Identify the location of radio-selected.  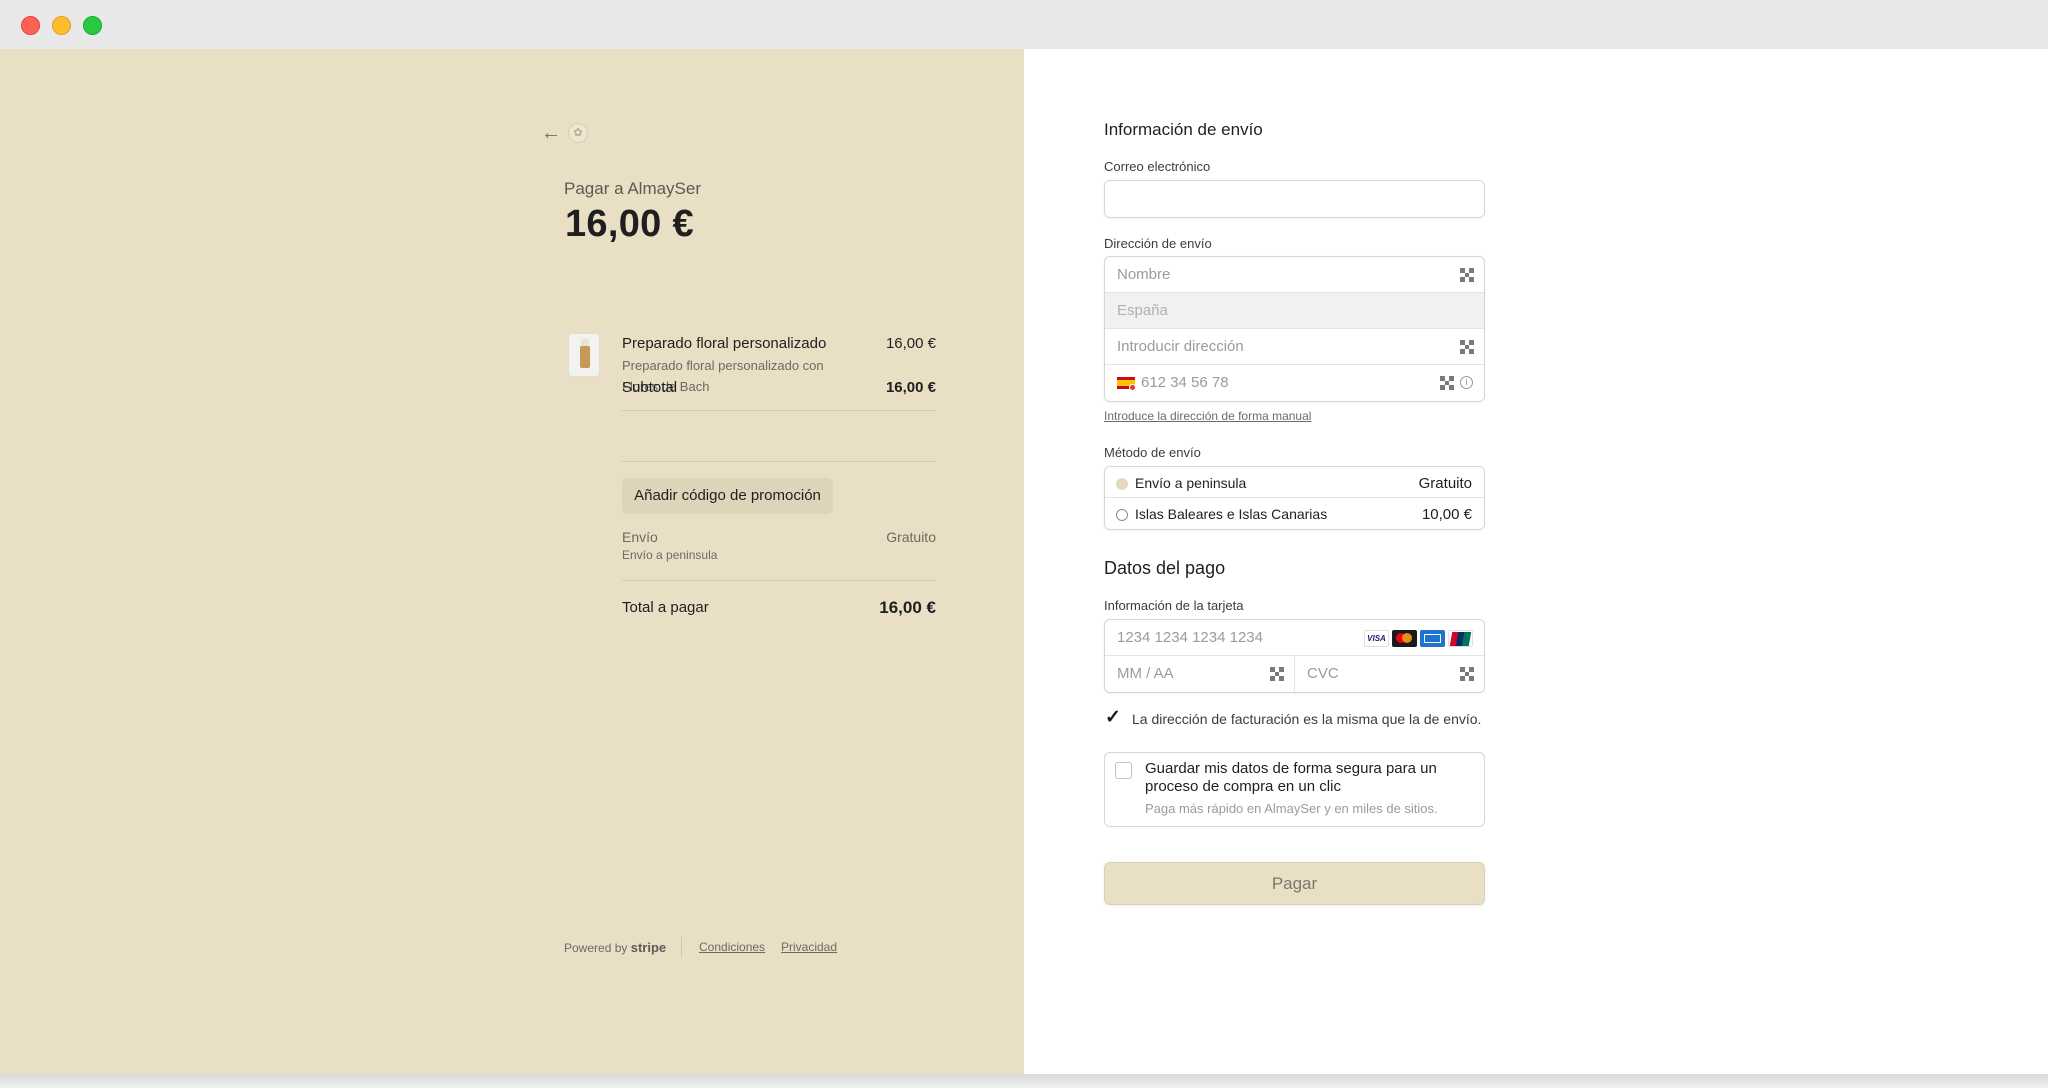
(1122, 484).